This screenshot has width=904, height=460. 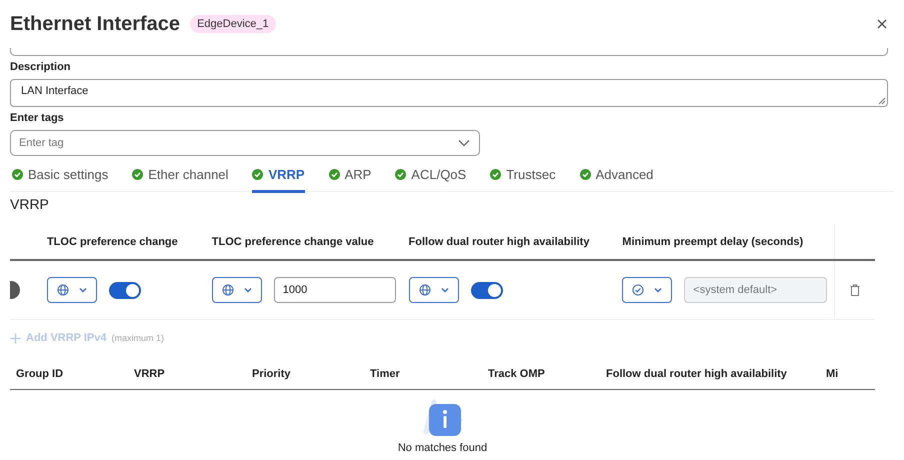 I want to click on column-header: TLOC preference change, so click(x=112, y=242).